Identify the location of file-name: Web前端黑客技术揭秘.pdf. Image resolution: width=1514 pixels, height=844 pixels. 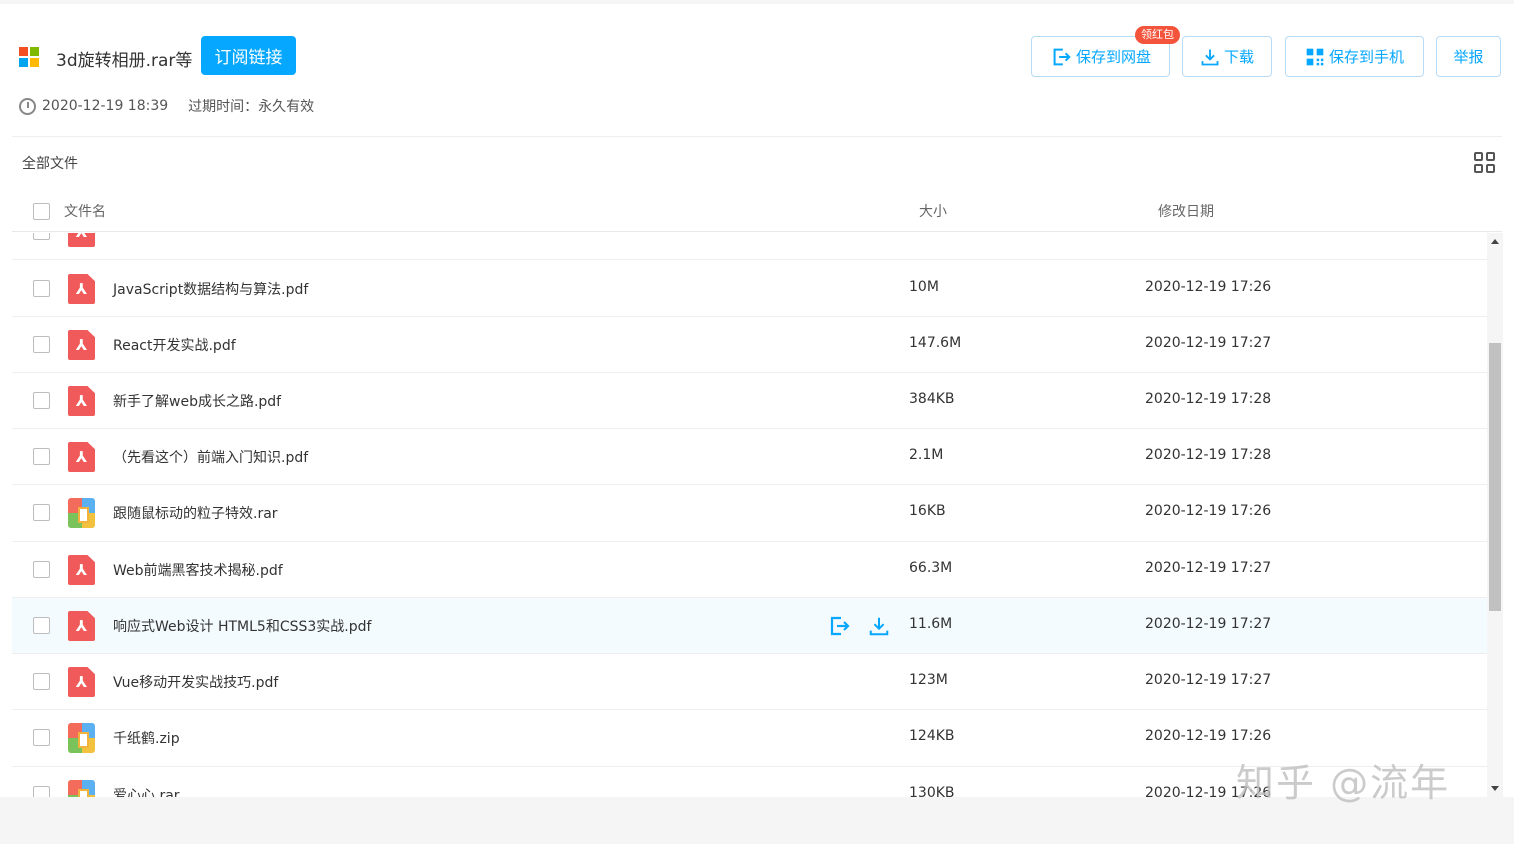
(198, 570).